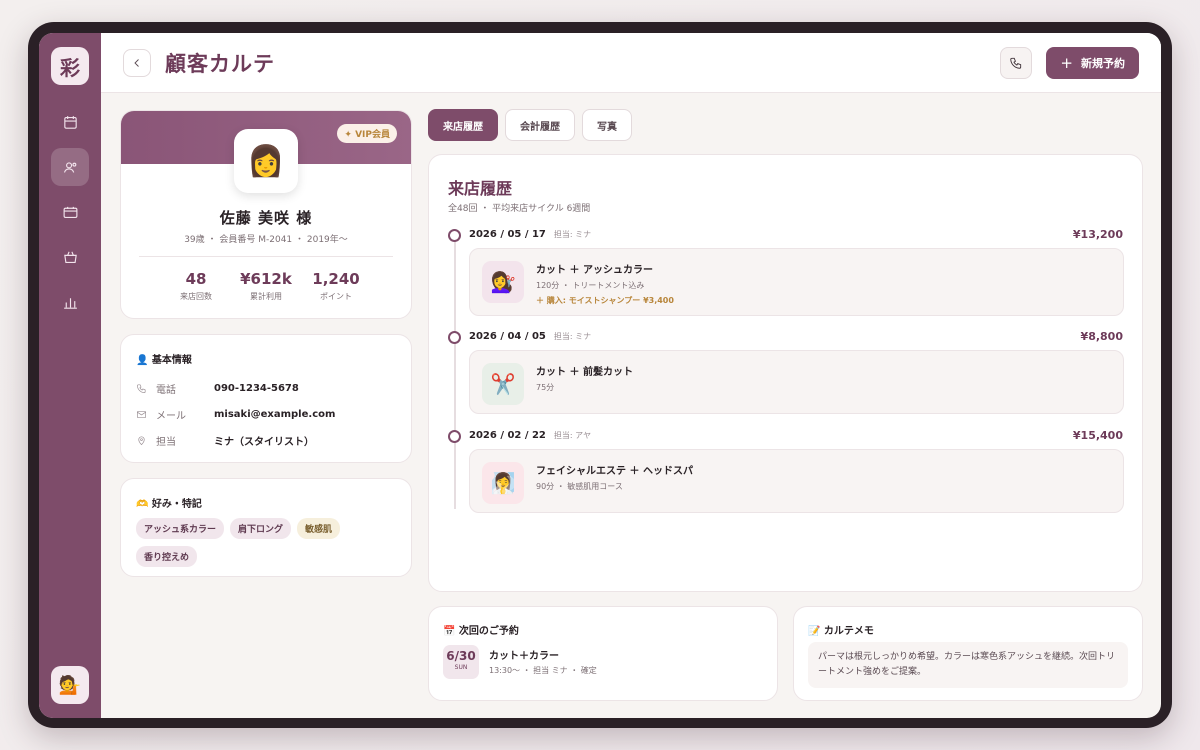  I want to click on sidebar-item-basket, so click(70, 257).